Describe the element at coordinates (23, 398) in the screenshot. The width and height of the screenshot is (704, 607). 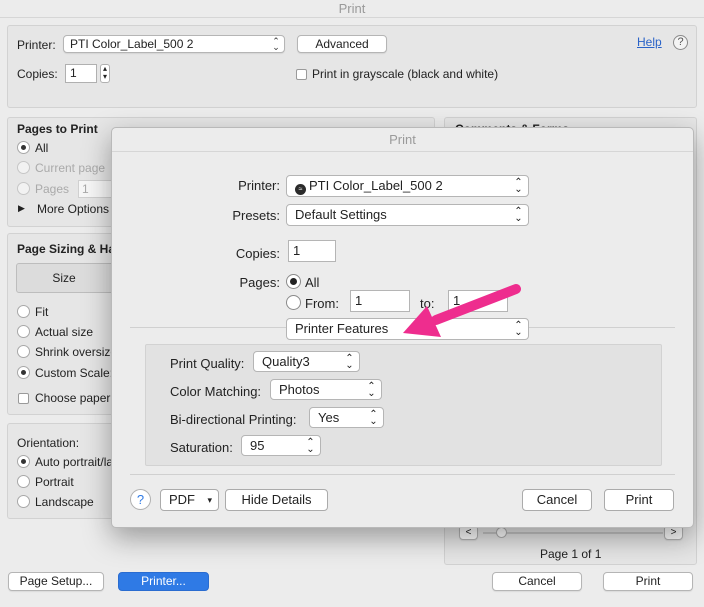
I see `choose-paper-checkbox` at that location.